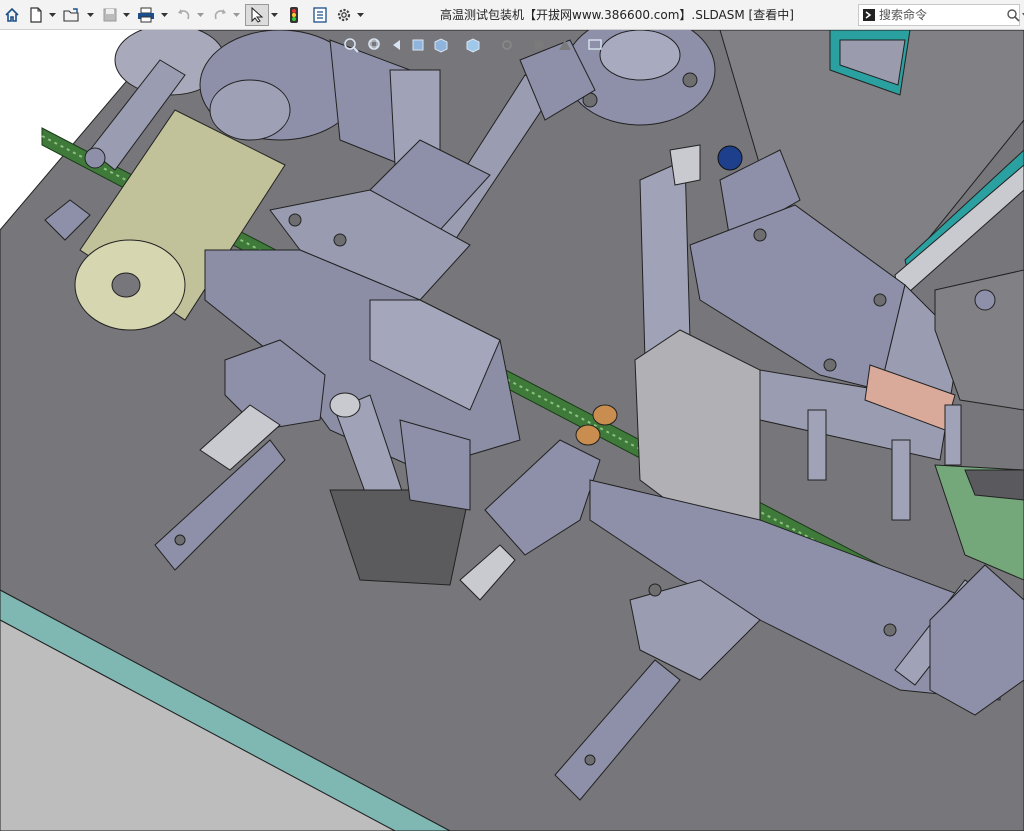 The height and width of the screenshot is (831, 1024). What do you see at coordinates (934, 15) in the screenshot?
I see `search-input` at bounding box center [934, 15].